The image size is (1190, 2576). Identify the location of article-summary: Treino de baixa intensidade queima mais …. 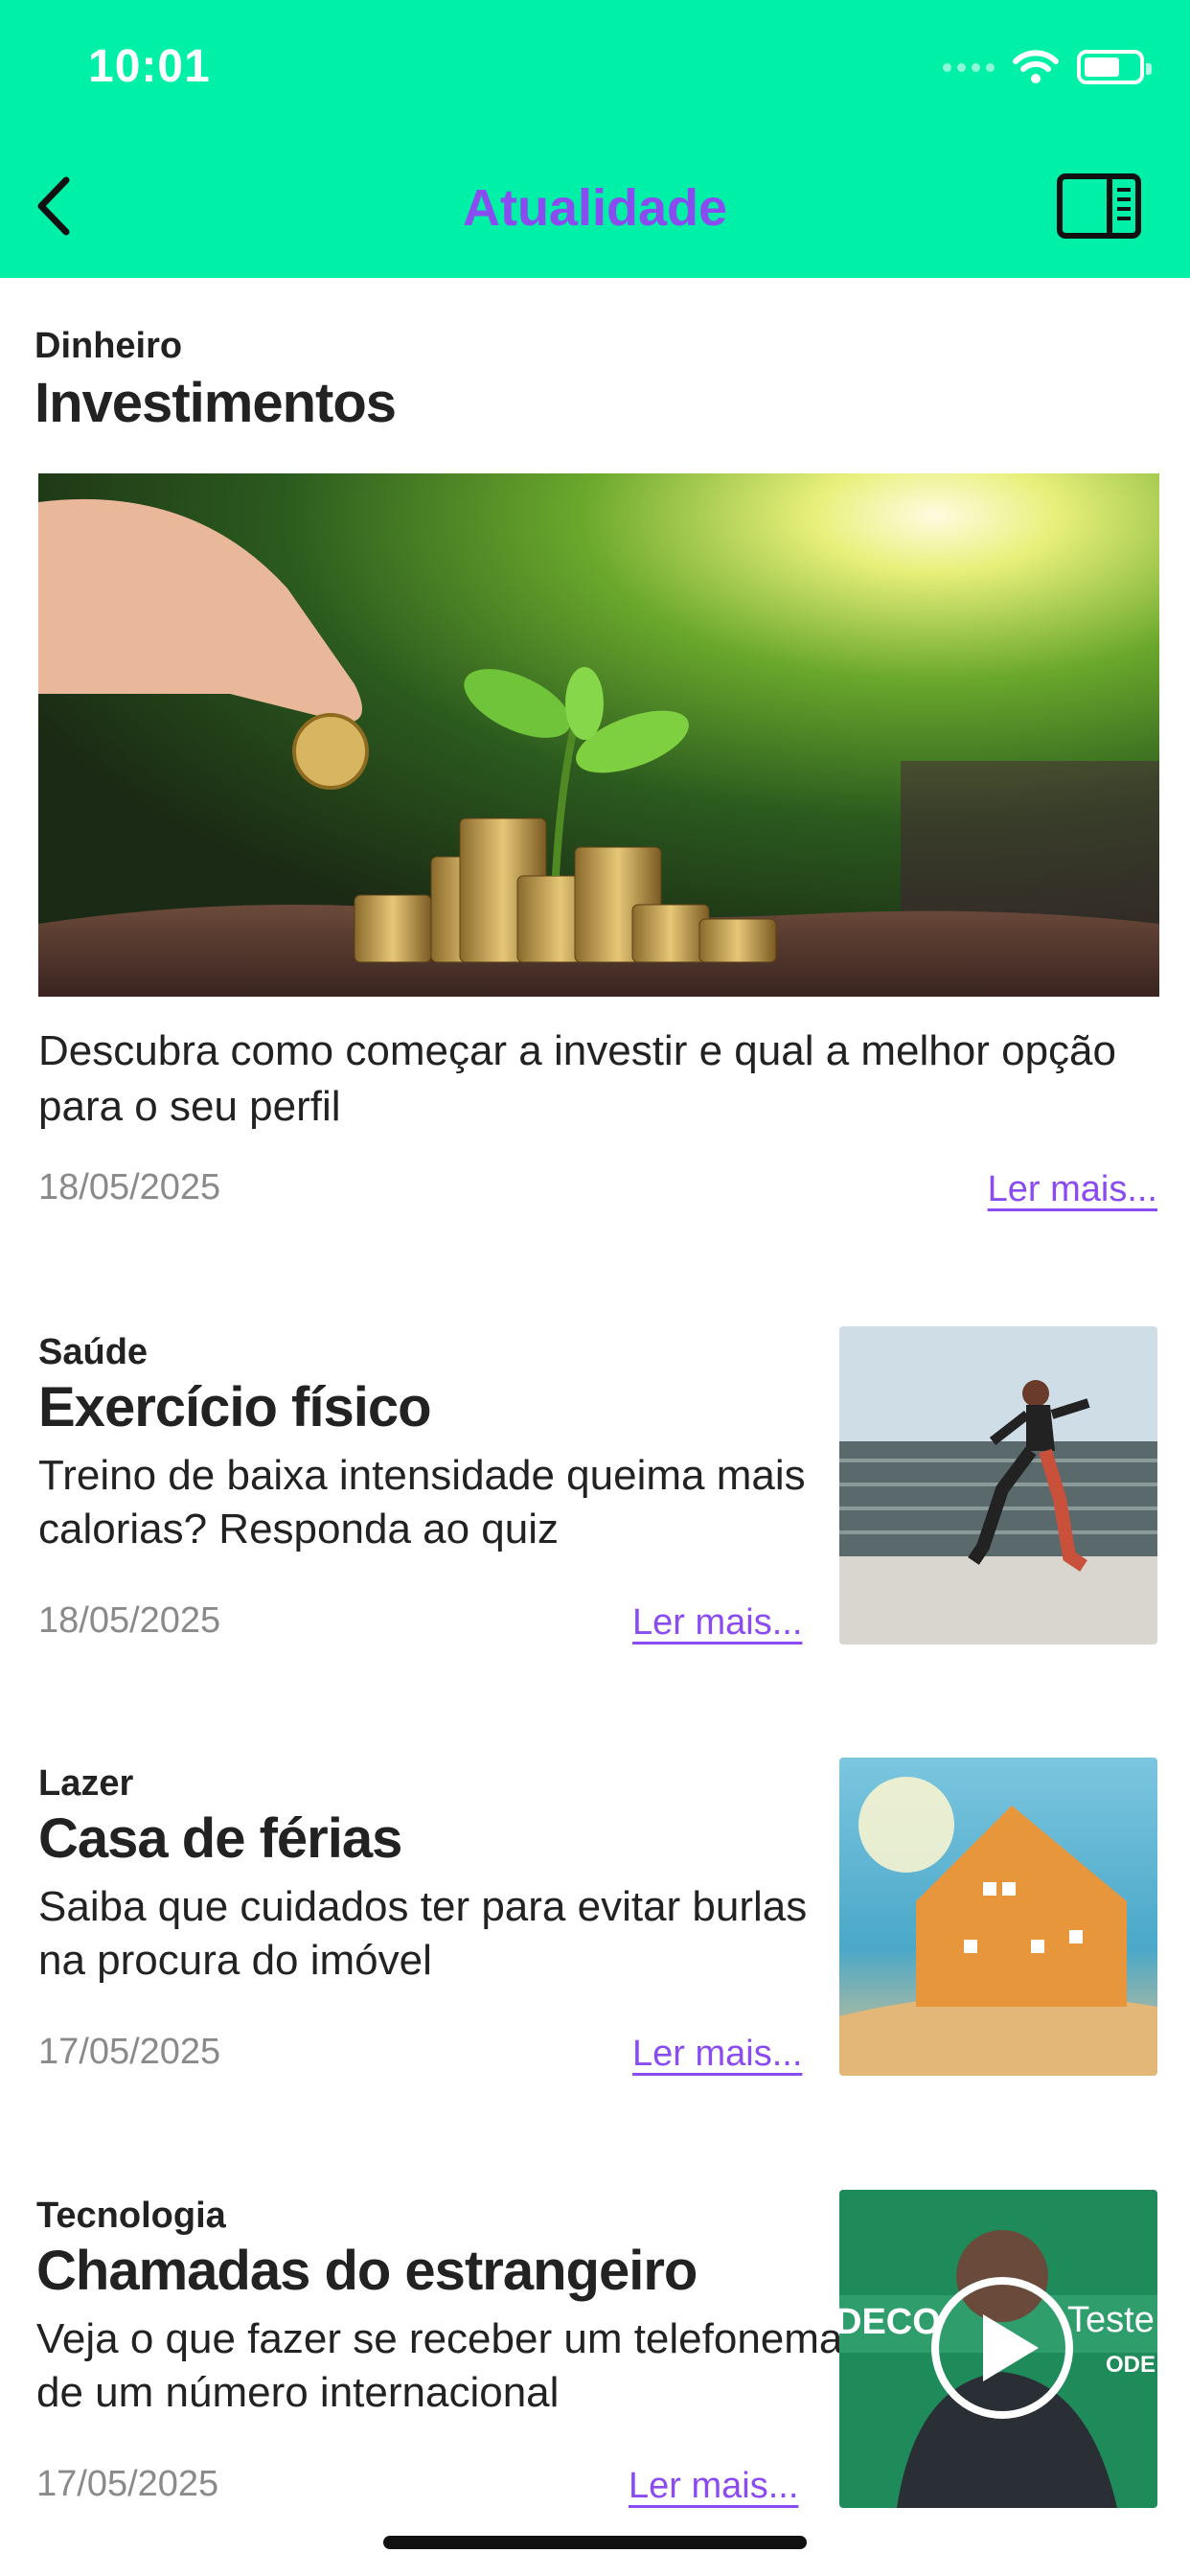
(422, 1502).